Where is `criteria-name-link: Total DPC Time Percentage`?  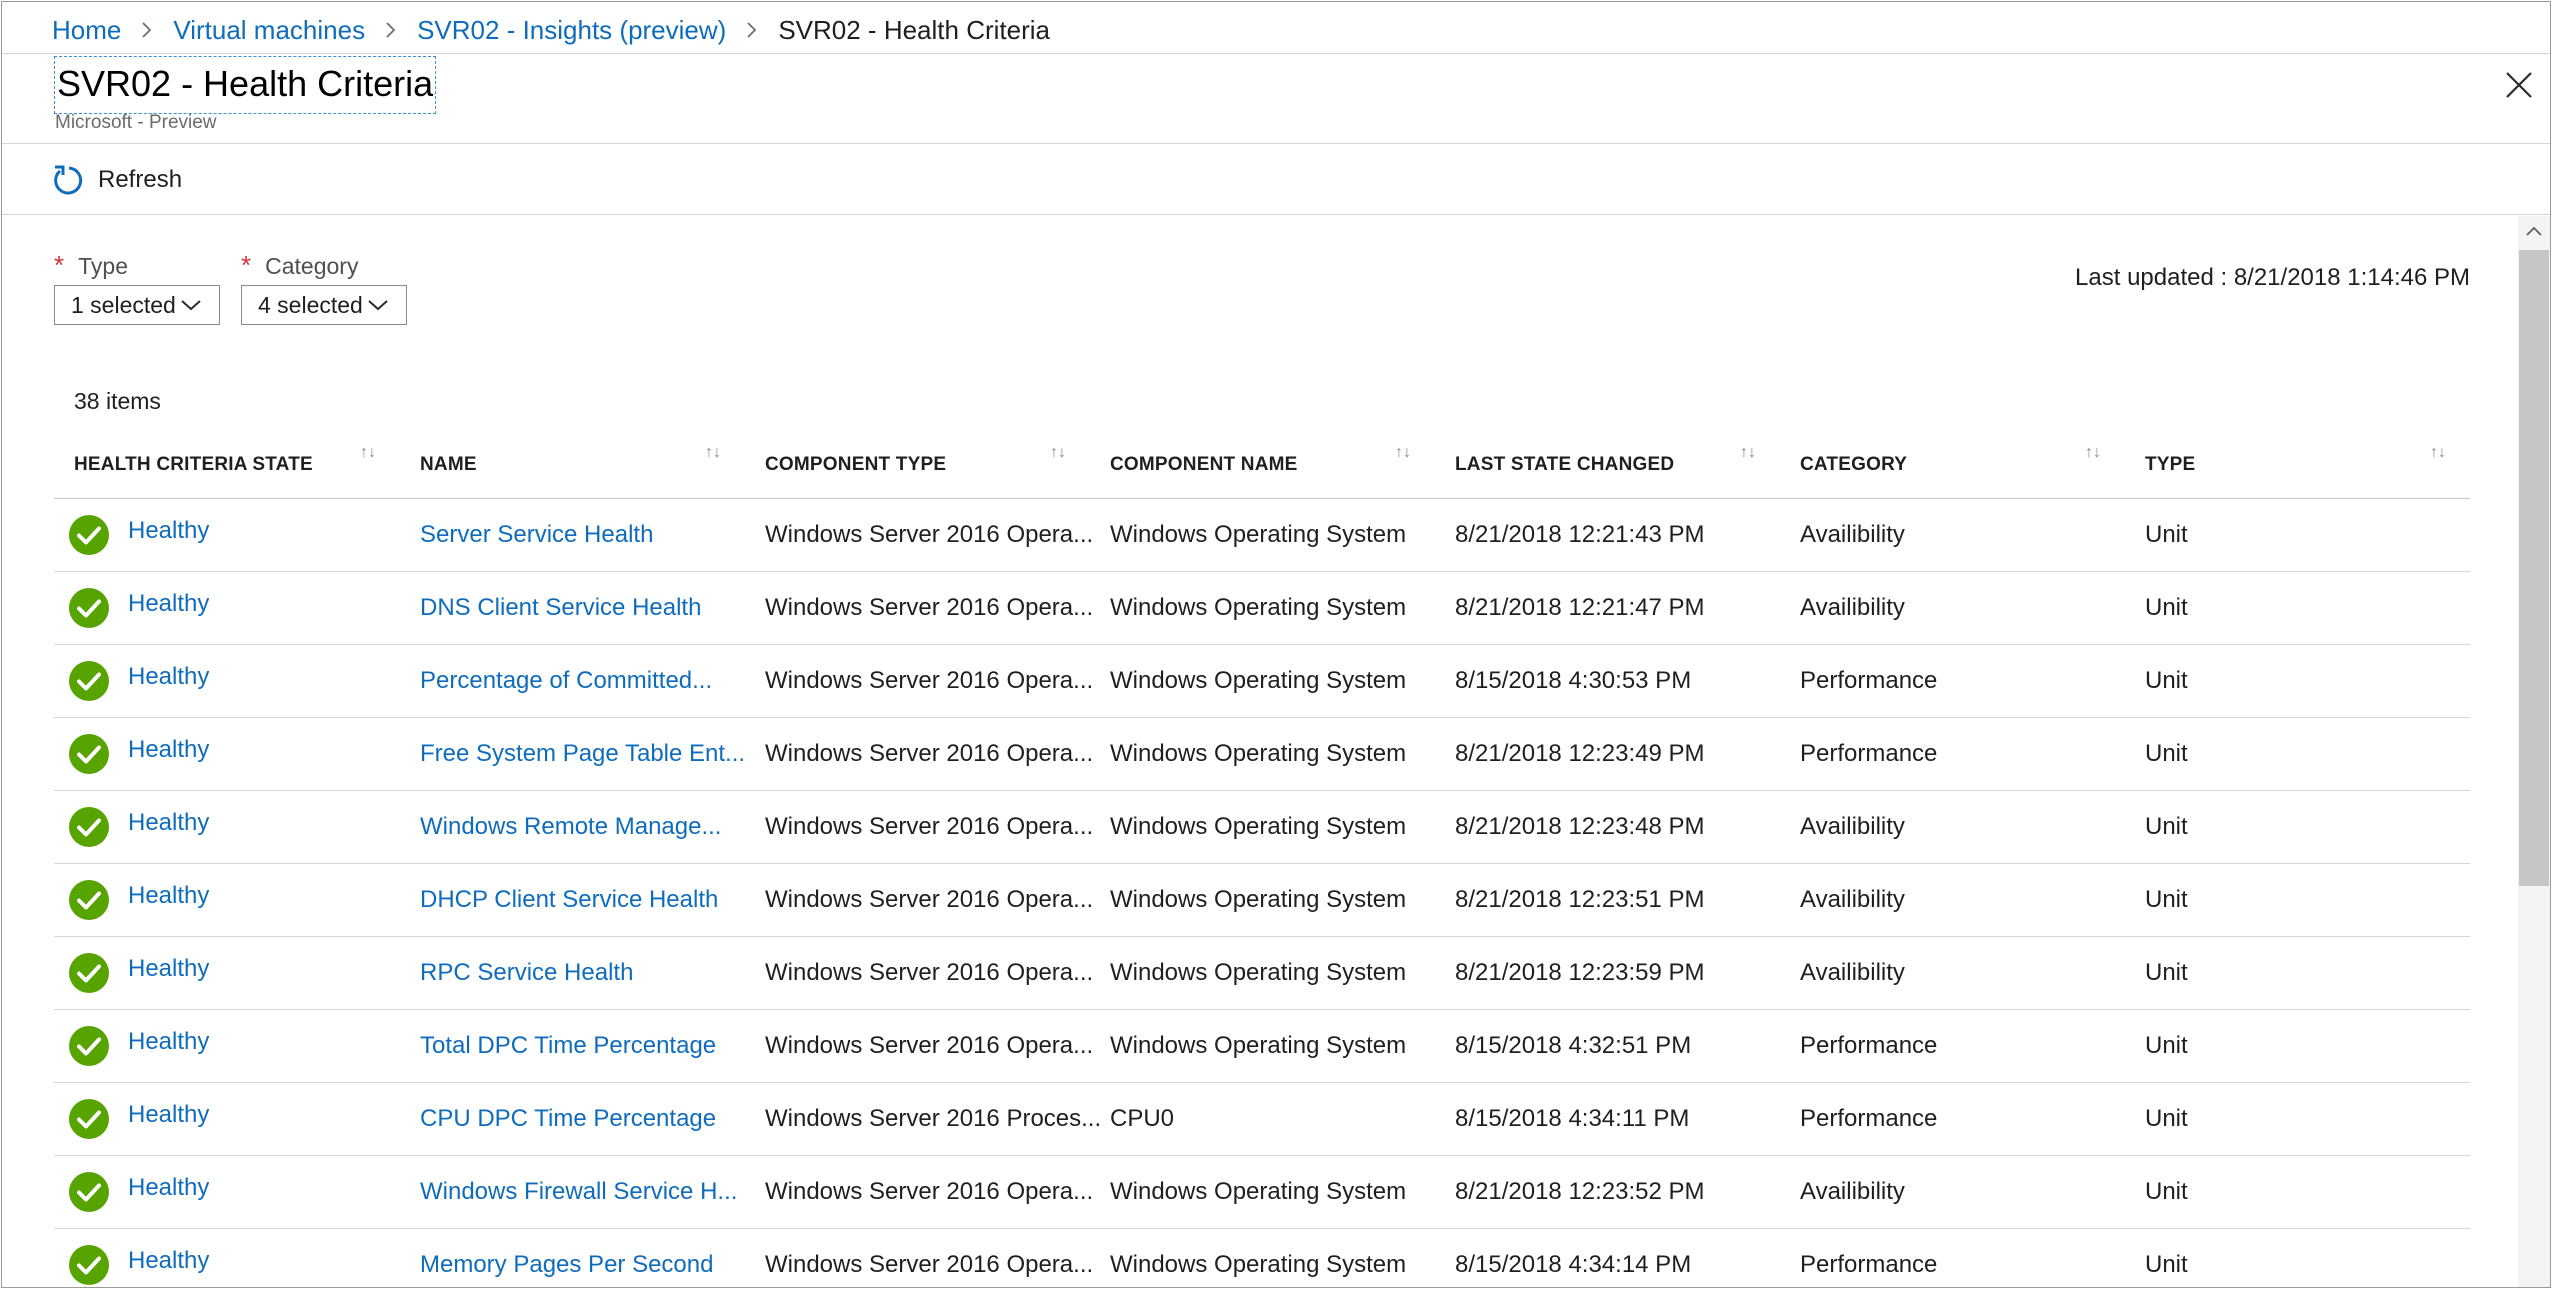 criteria-name-link: Total DPC Time Percentage is located at coordinates (568, 1046).